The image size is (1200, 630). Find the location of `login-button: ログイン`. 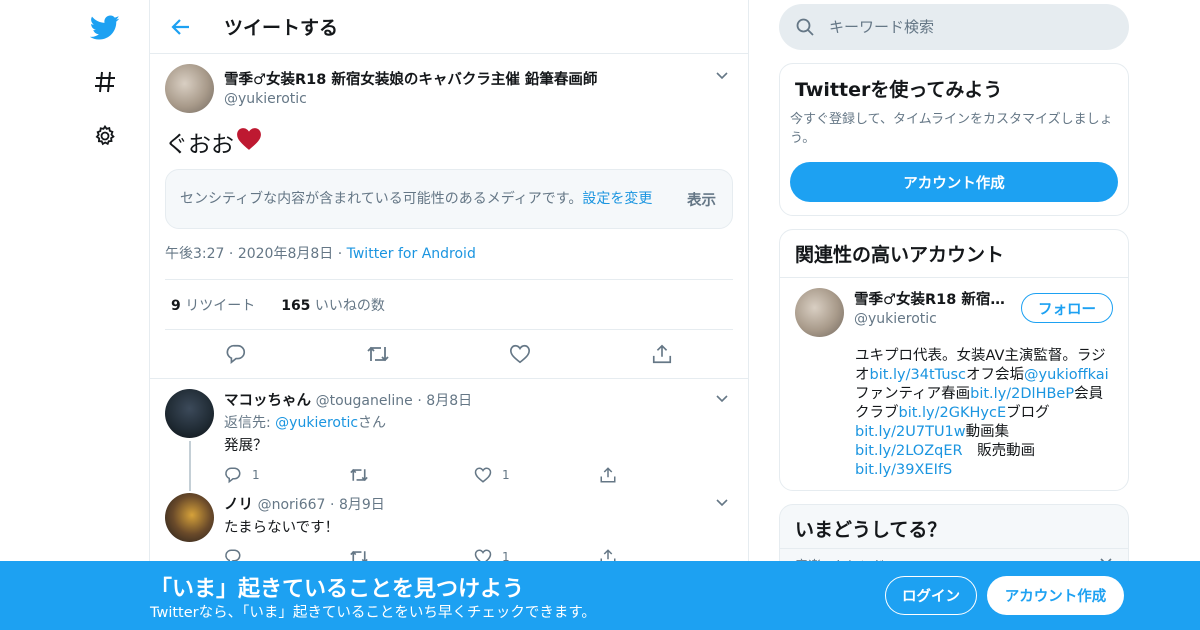

login-button: ログイン is located at coordinates (931, 595).